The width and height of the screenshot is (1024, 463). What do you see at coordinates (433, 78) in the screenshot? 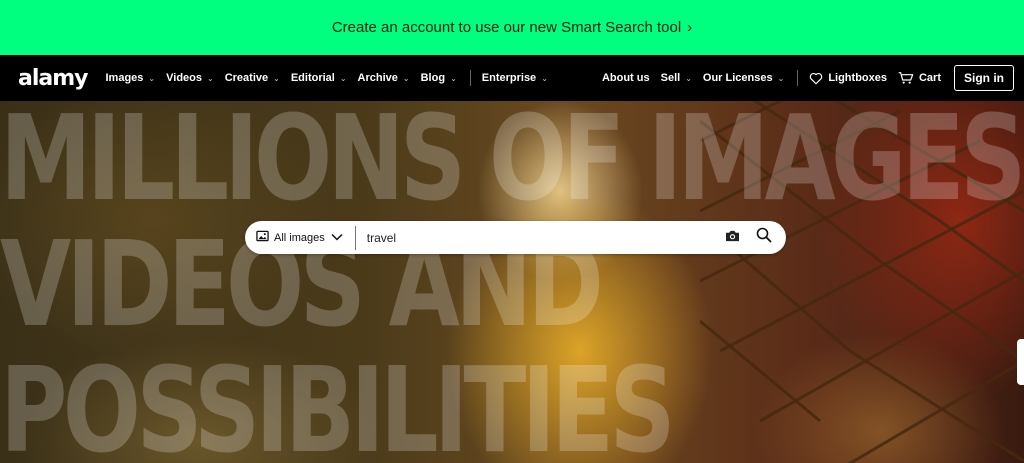
I see `nav-item-label: Blog` at bounding box center [433, 78].